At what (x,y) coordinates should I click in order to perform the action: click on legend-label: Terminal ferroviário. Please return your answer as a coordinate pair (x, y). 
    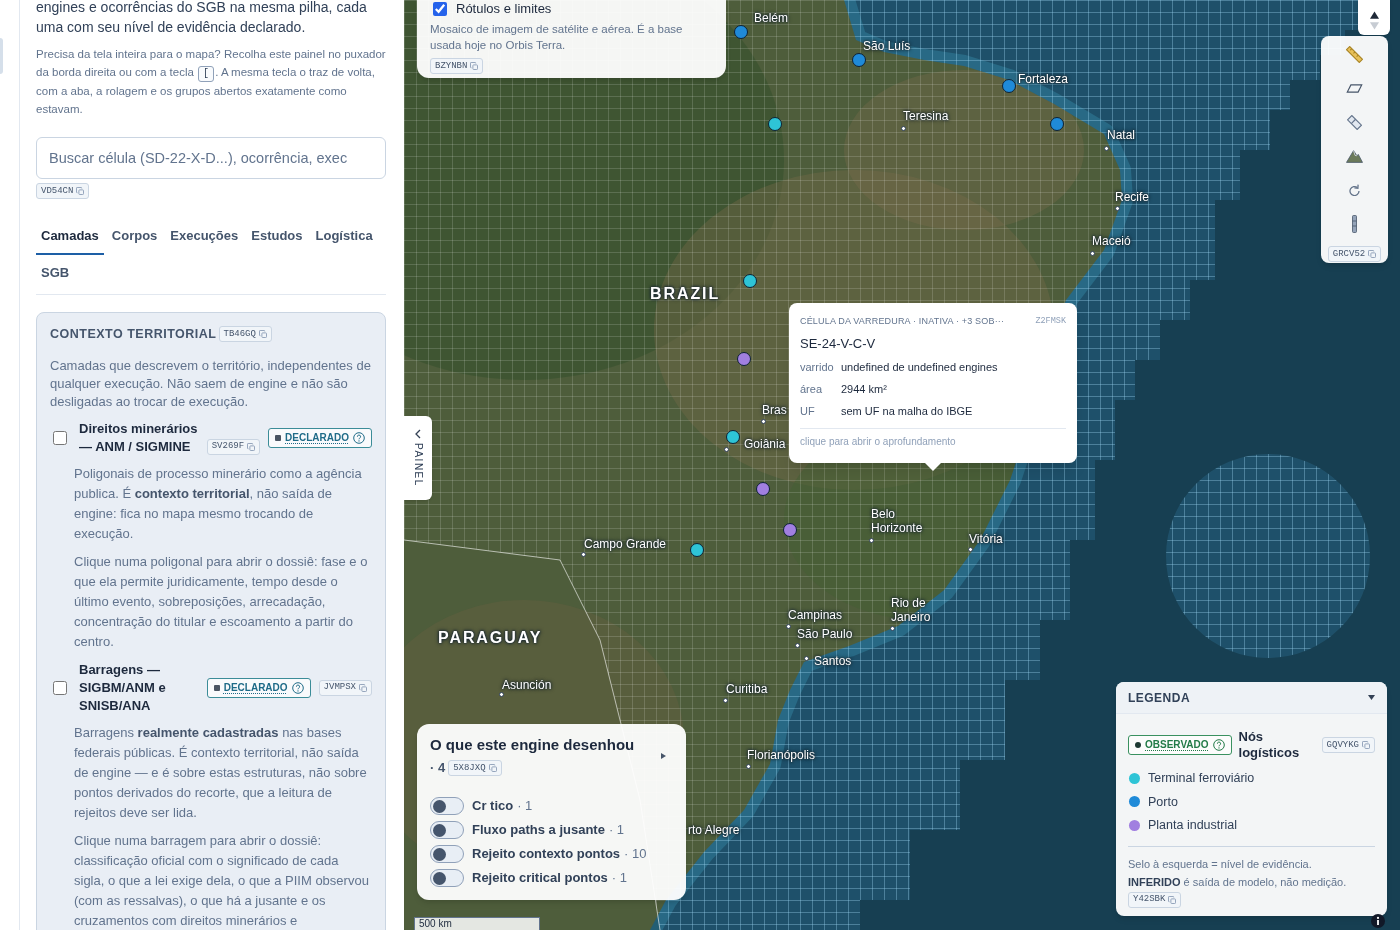
    Looking at the image, I should click on (1201, 778).